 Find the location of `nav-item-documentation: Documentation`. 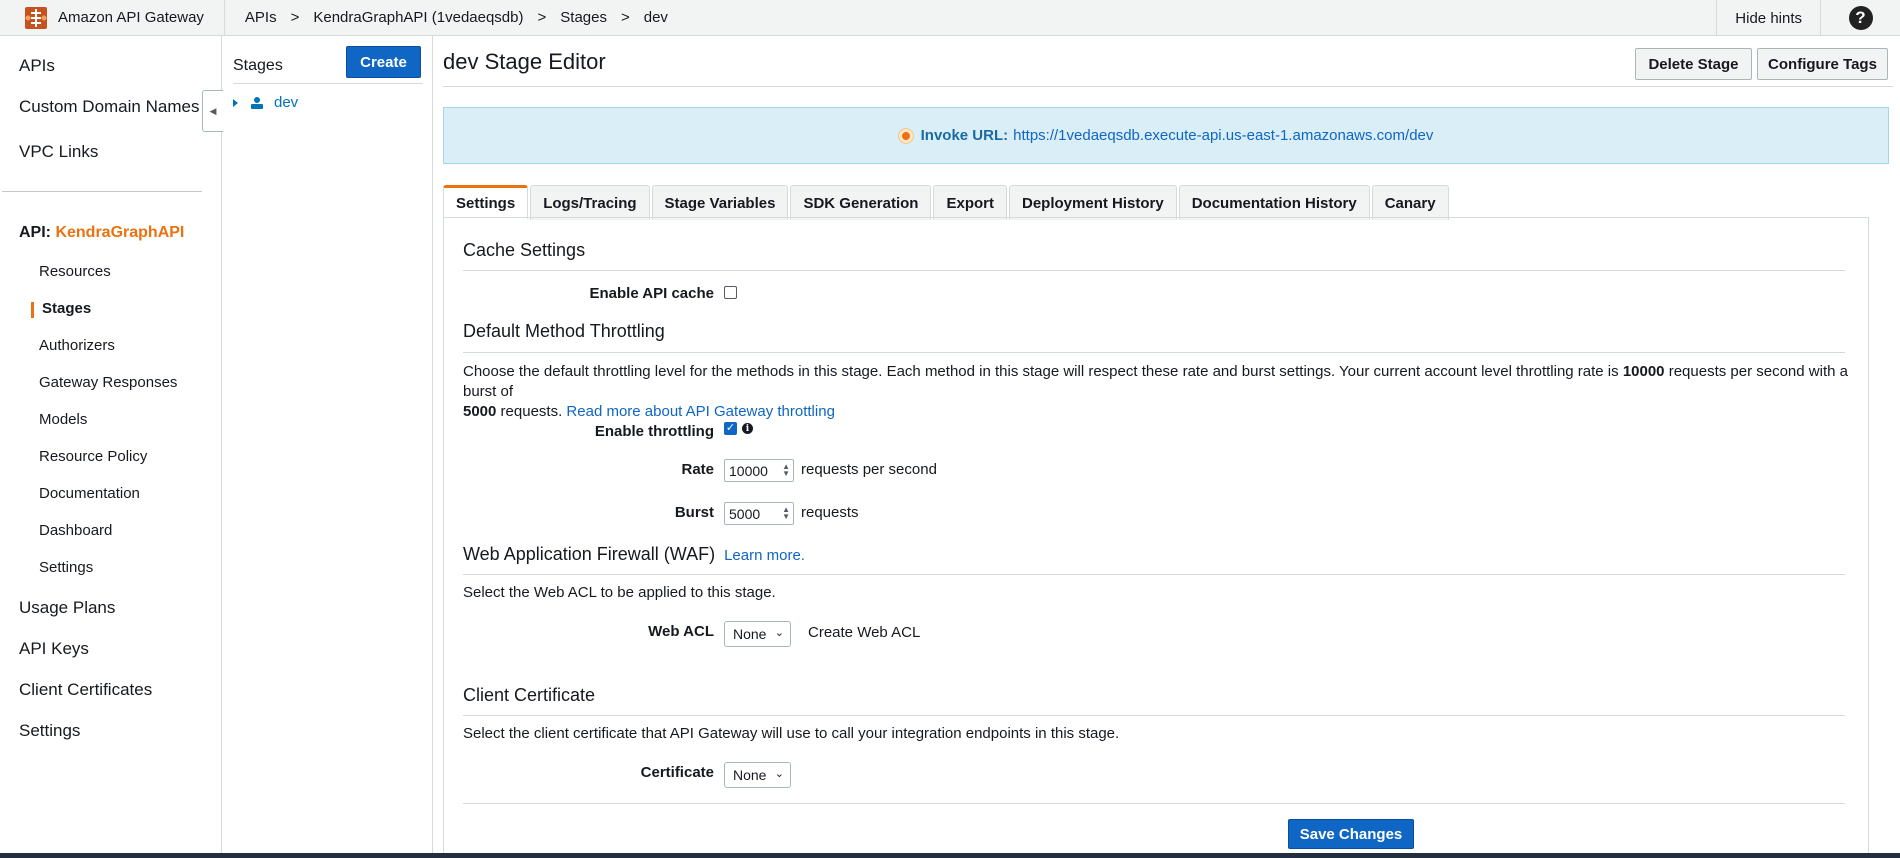

nav-item-documentation: Documentation is located at coordinates (89, 493).